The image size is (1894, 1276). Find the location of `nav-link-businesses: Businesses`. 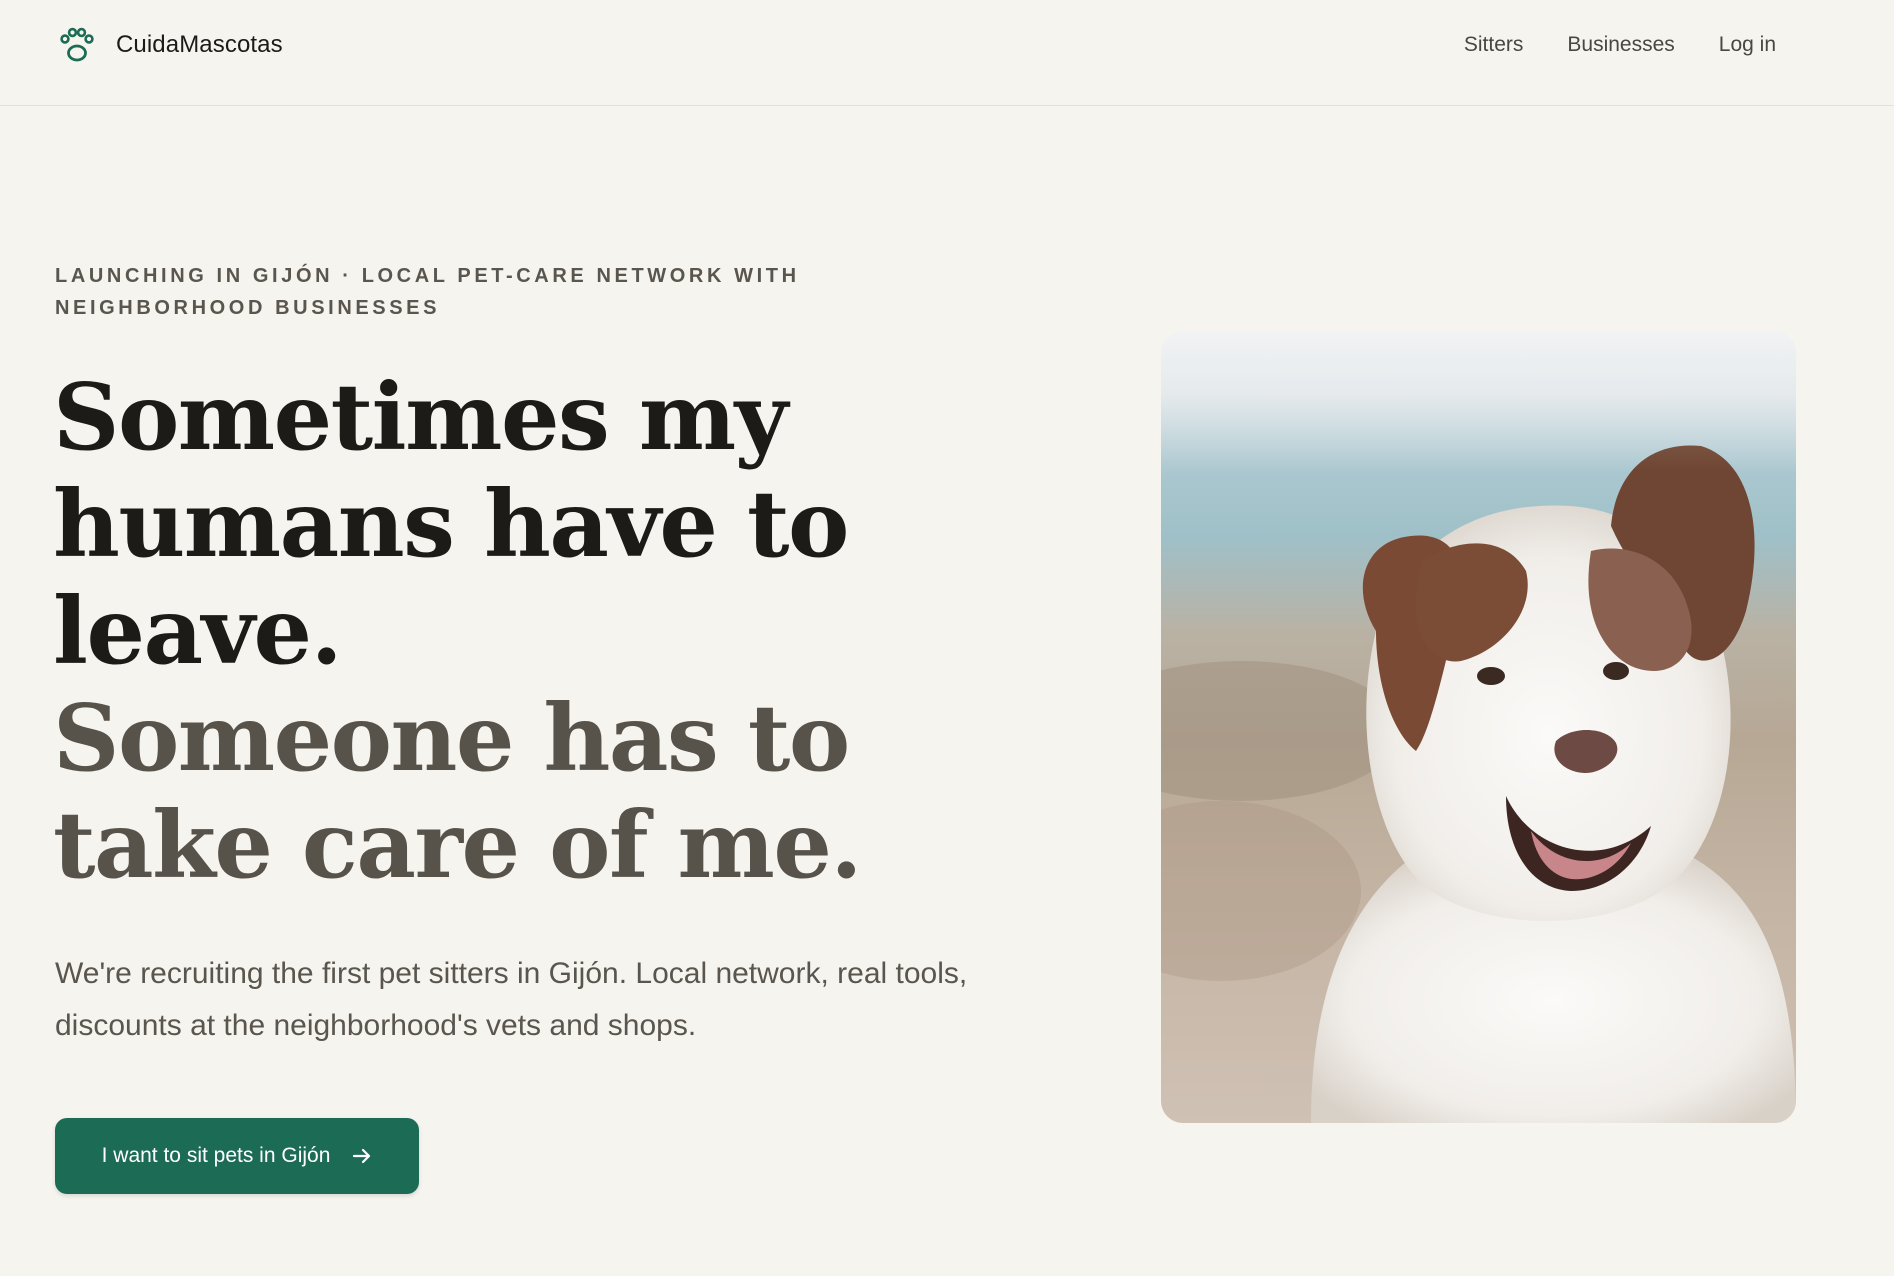

nav-link-businesses: Businesses is located at coordinates (1620, 45).